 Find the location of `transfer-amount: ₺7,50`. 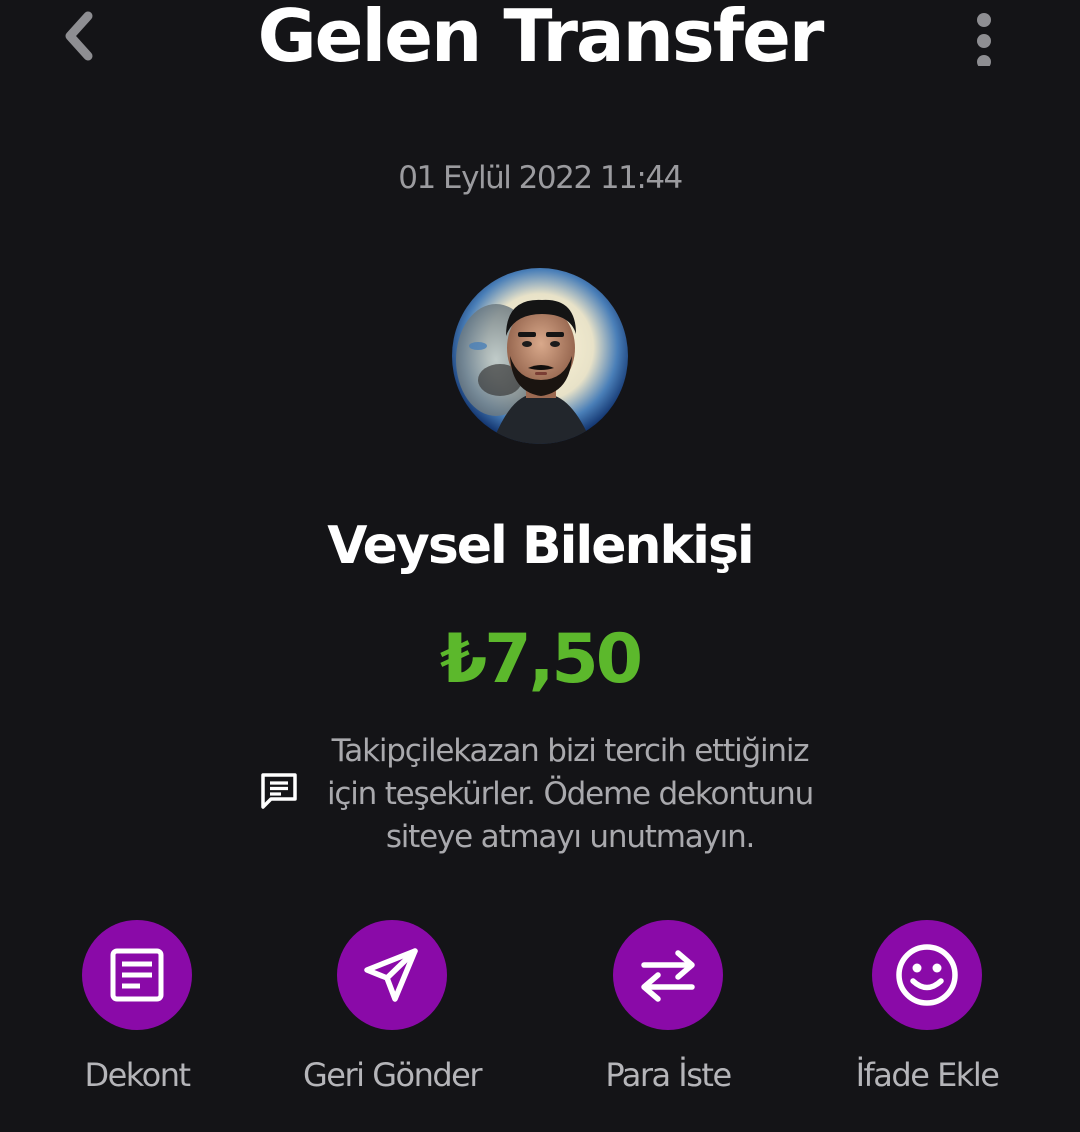

transfer-amount: ₺7,50 is located at coordinates (541, 659).